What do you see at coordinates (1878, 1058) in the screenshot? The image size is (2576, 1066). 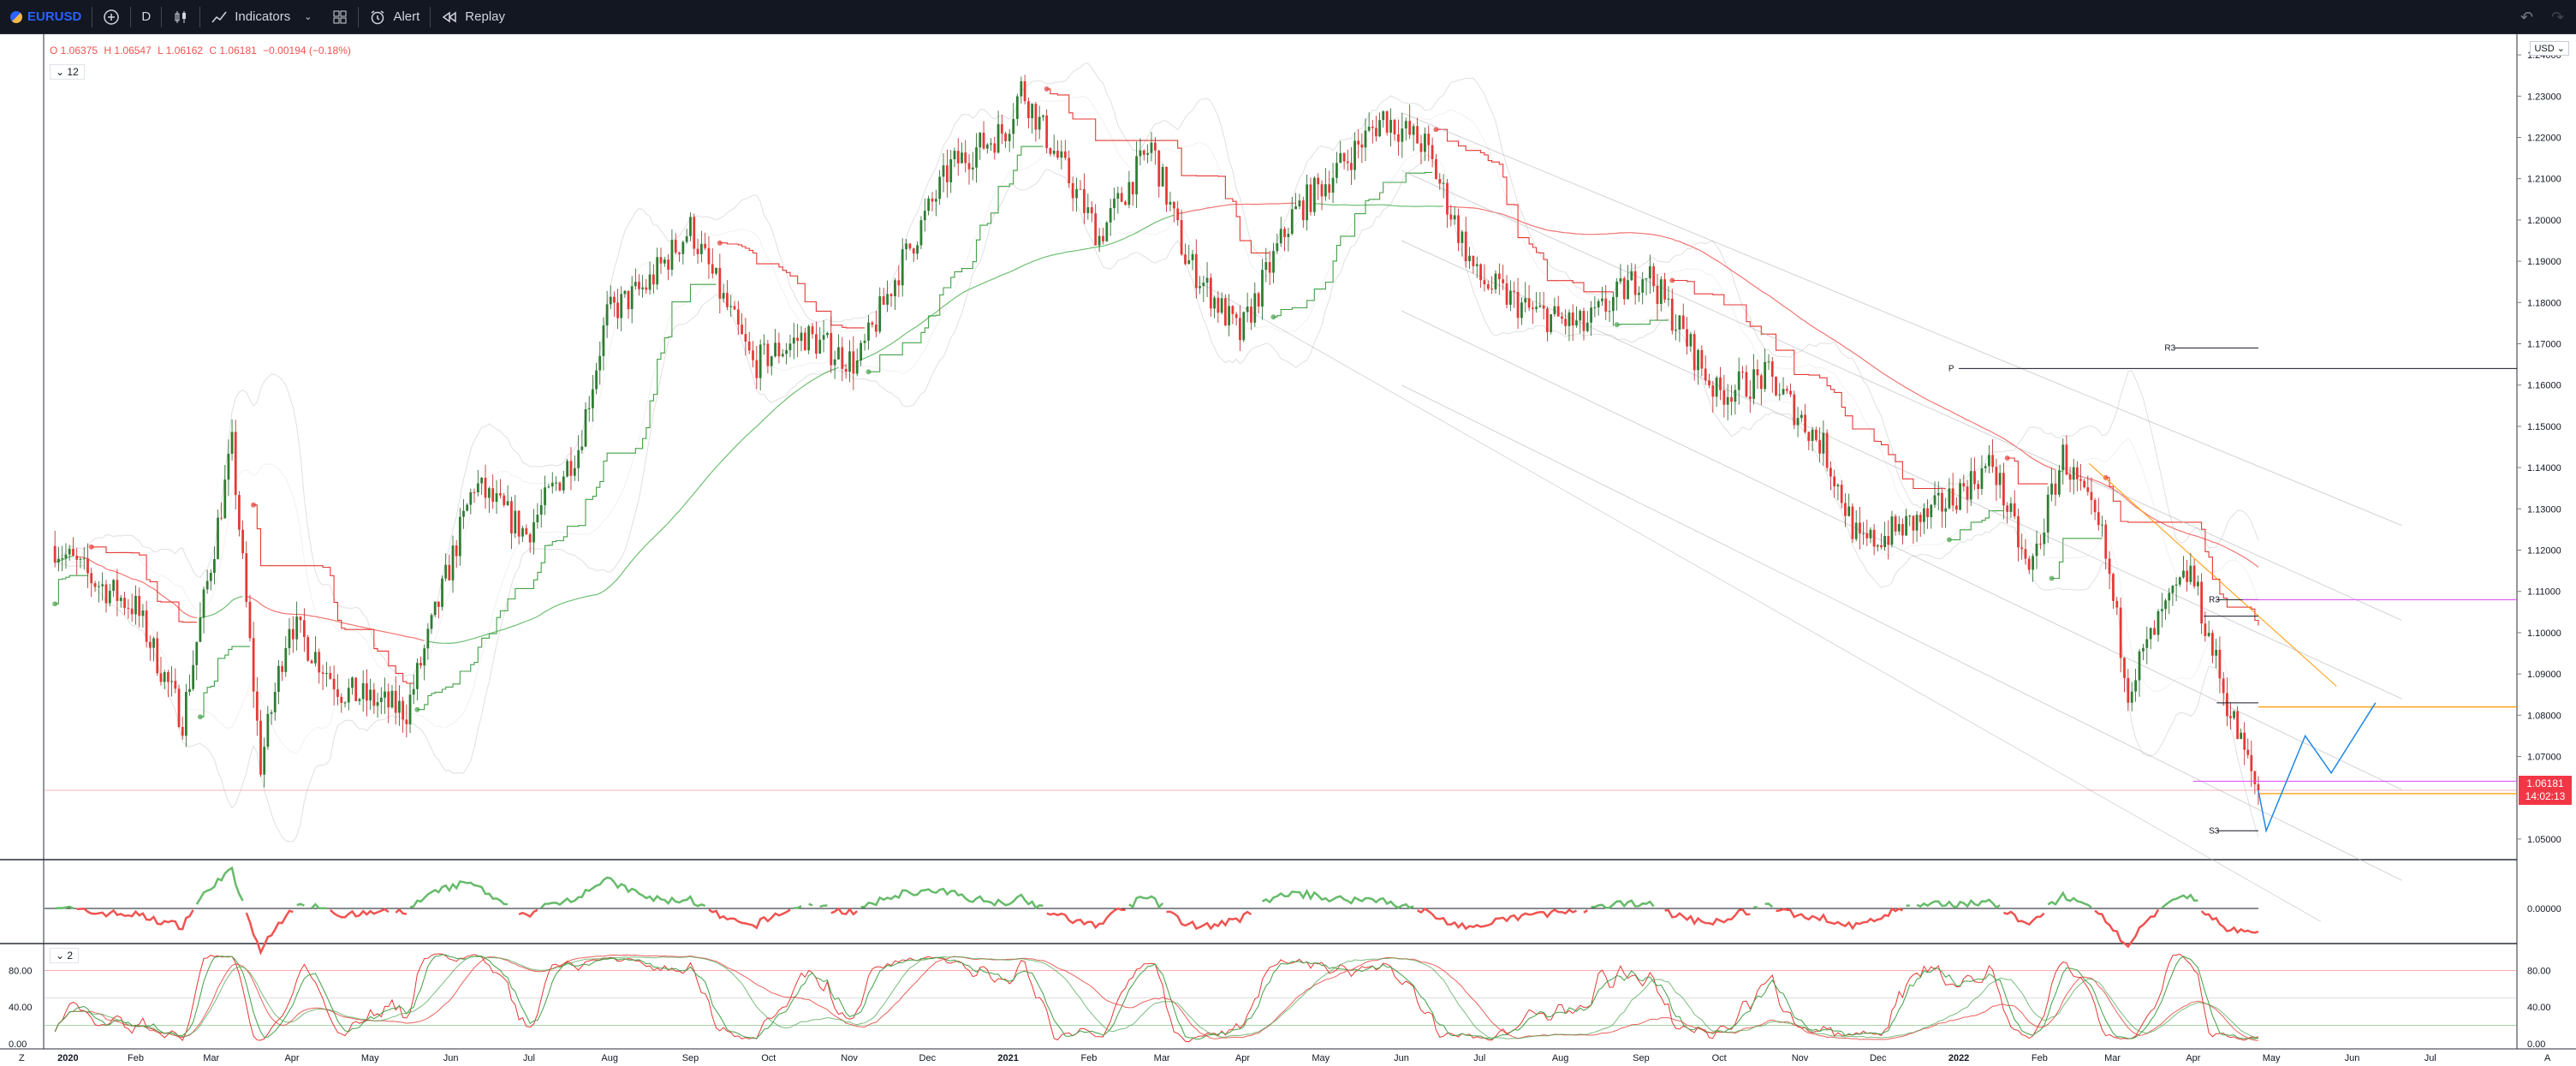 I see `time-tick-label: Dec` at bounding box center [1878, 1058].